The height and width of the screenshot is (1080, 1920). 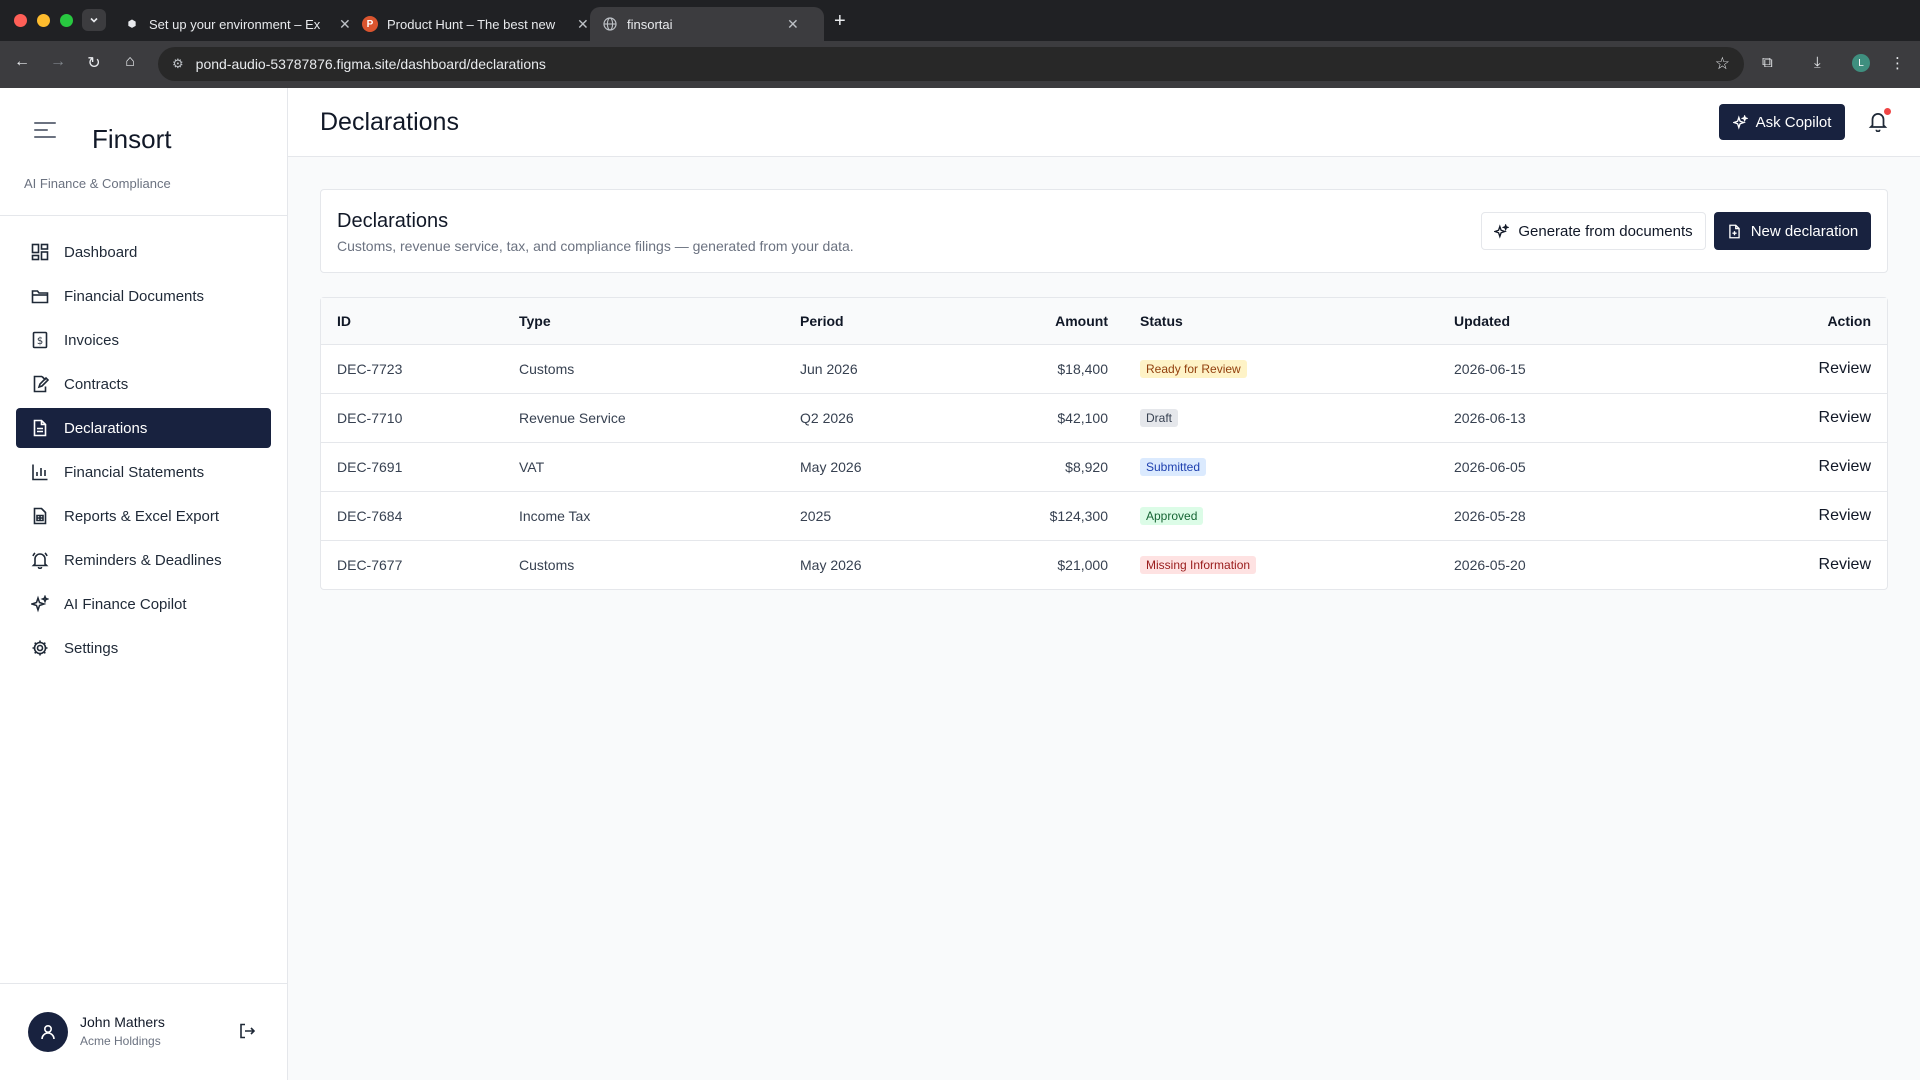 I want to click on sidebar-item-reminders: Reminders & Deadlines, so click(x=143, y=560).